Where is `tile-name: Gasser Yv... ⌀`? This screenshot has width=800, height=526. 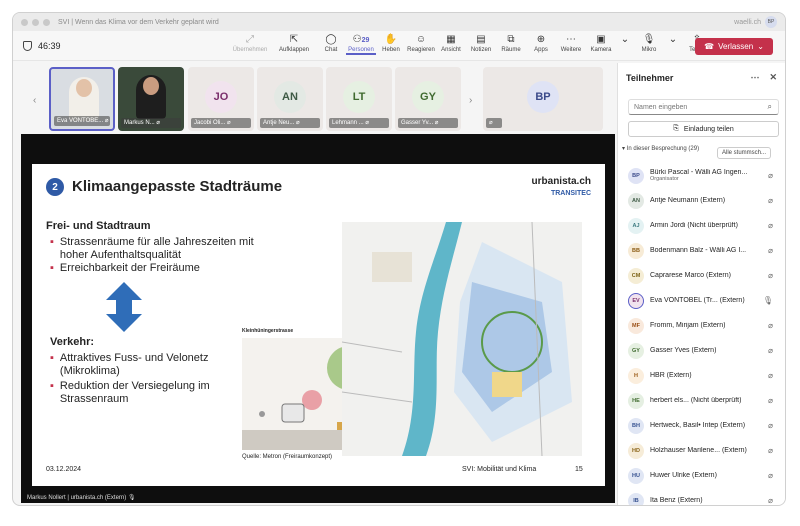 tile-name: Gasser Yv... ⌀ is located at coordinates (428, 123).